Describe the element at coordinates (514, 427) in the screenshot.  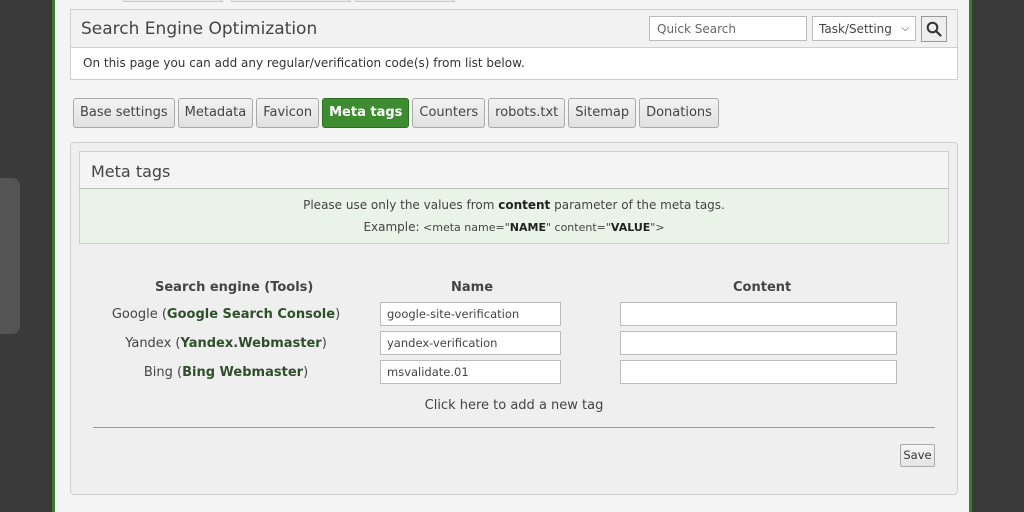
I see `divider` at that location.